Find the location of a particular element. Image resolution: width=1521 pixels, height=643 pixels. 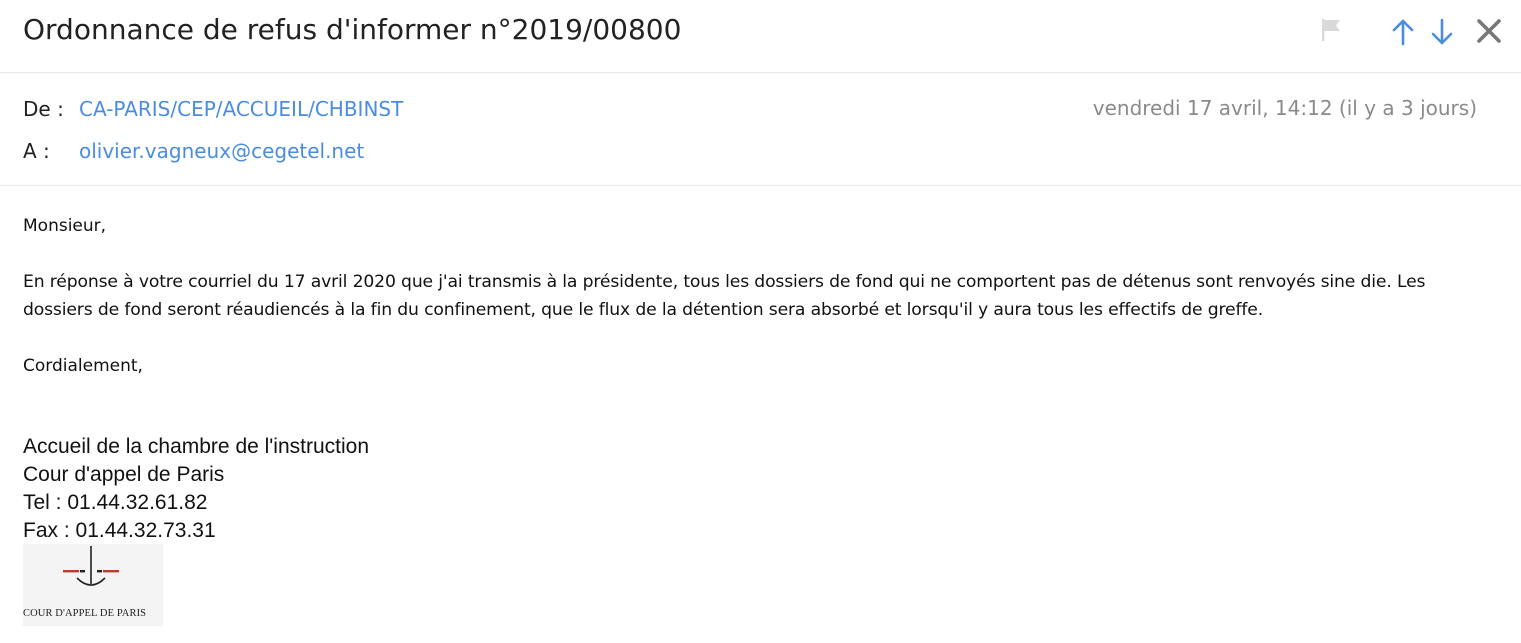

greeting: Monsieur, is located at coordinates (65, 226).